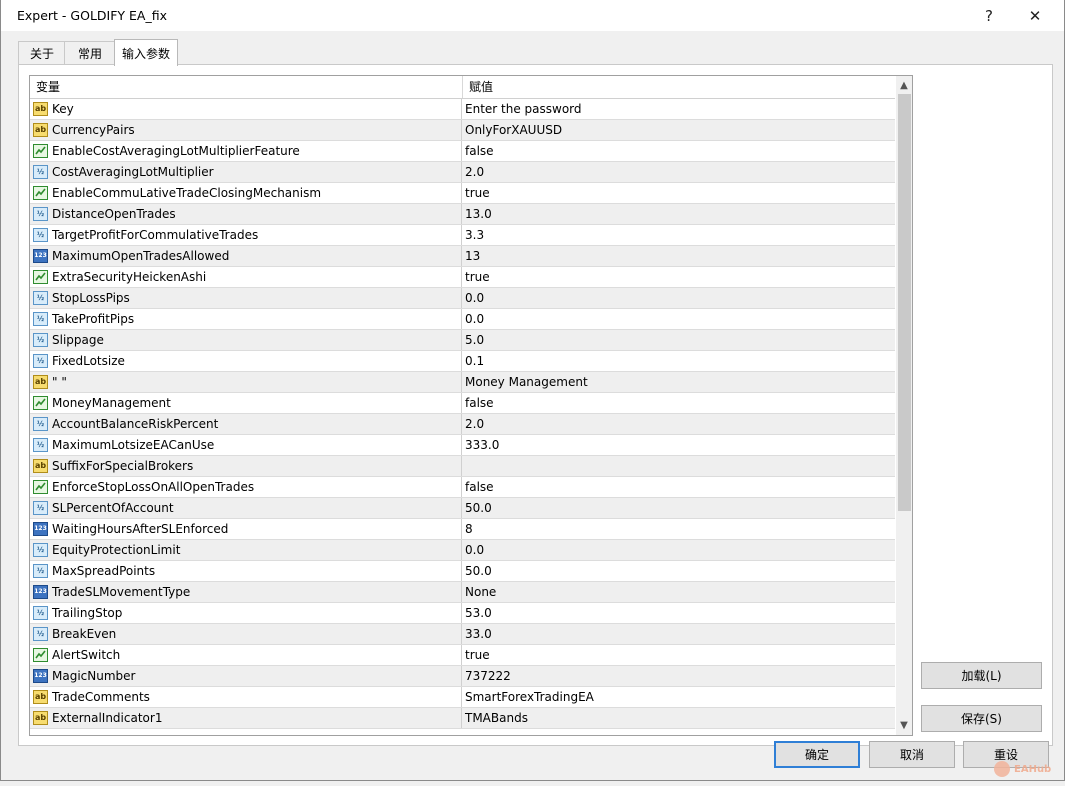 This screenshot has height=786, width=1065. What do you see at coordinates (680, 592) in the screenshot?
I see `parameter-value: None` at bounding box center [680, 592].